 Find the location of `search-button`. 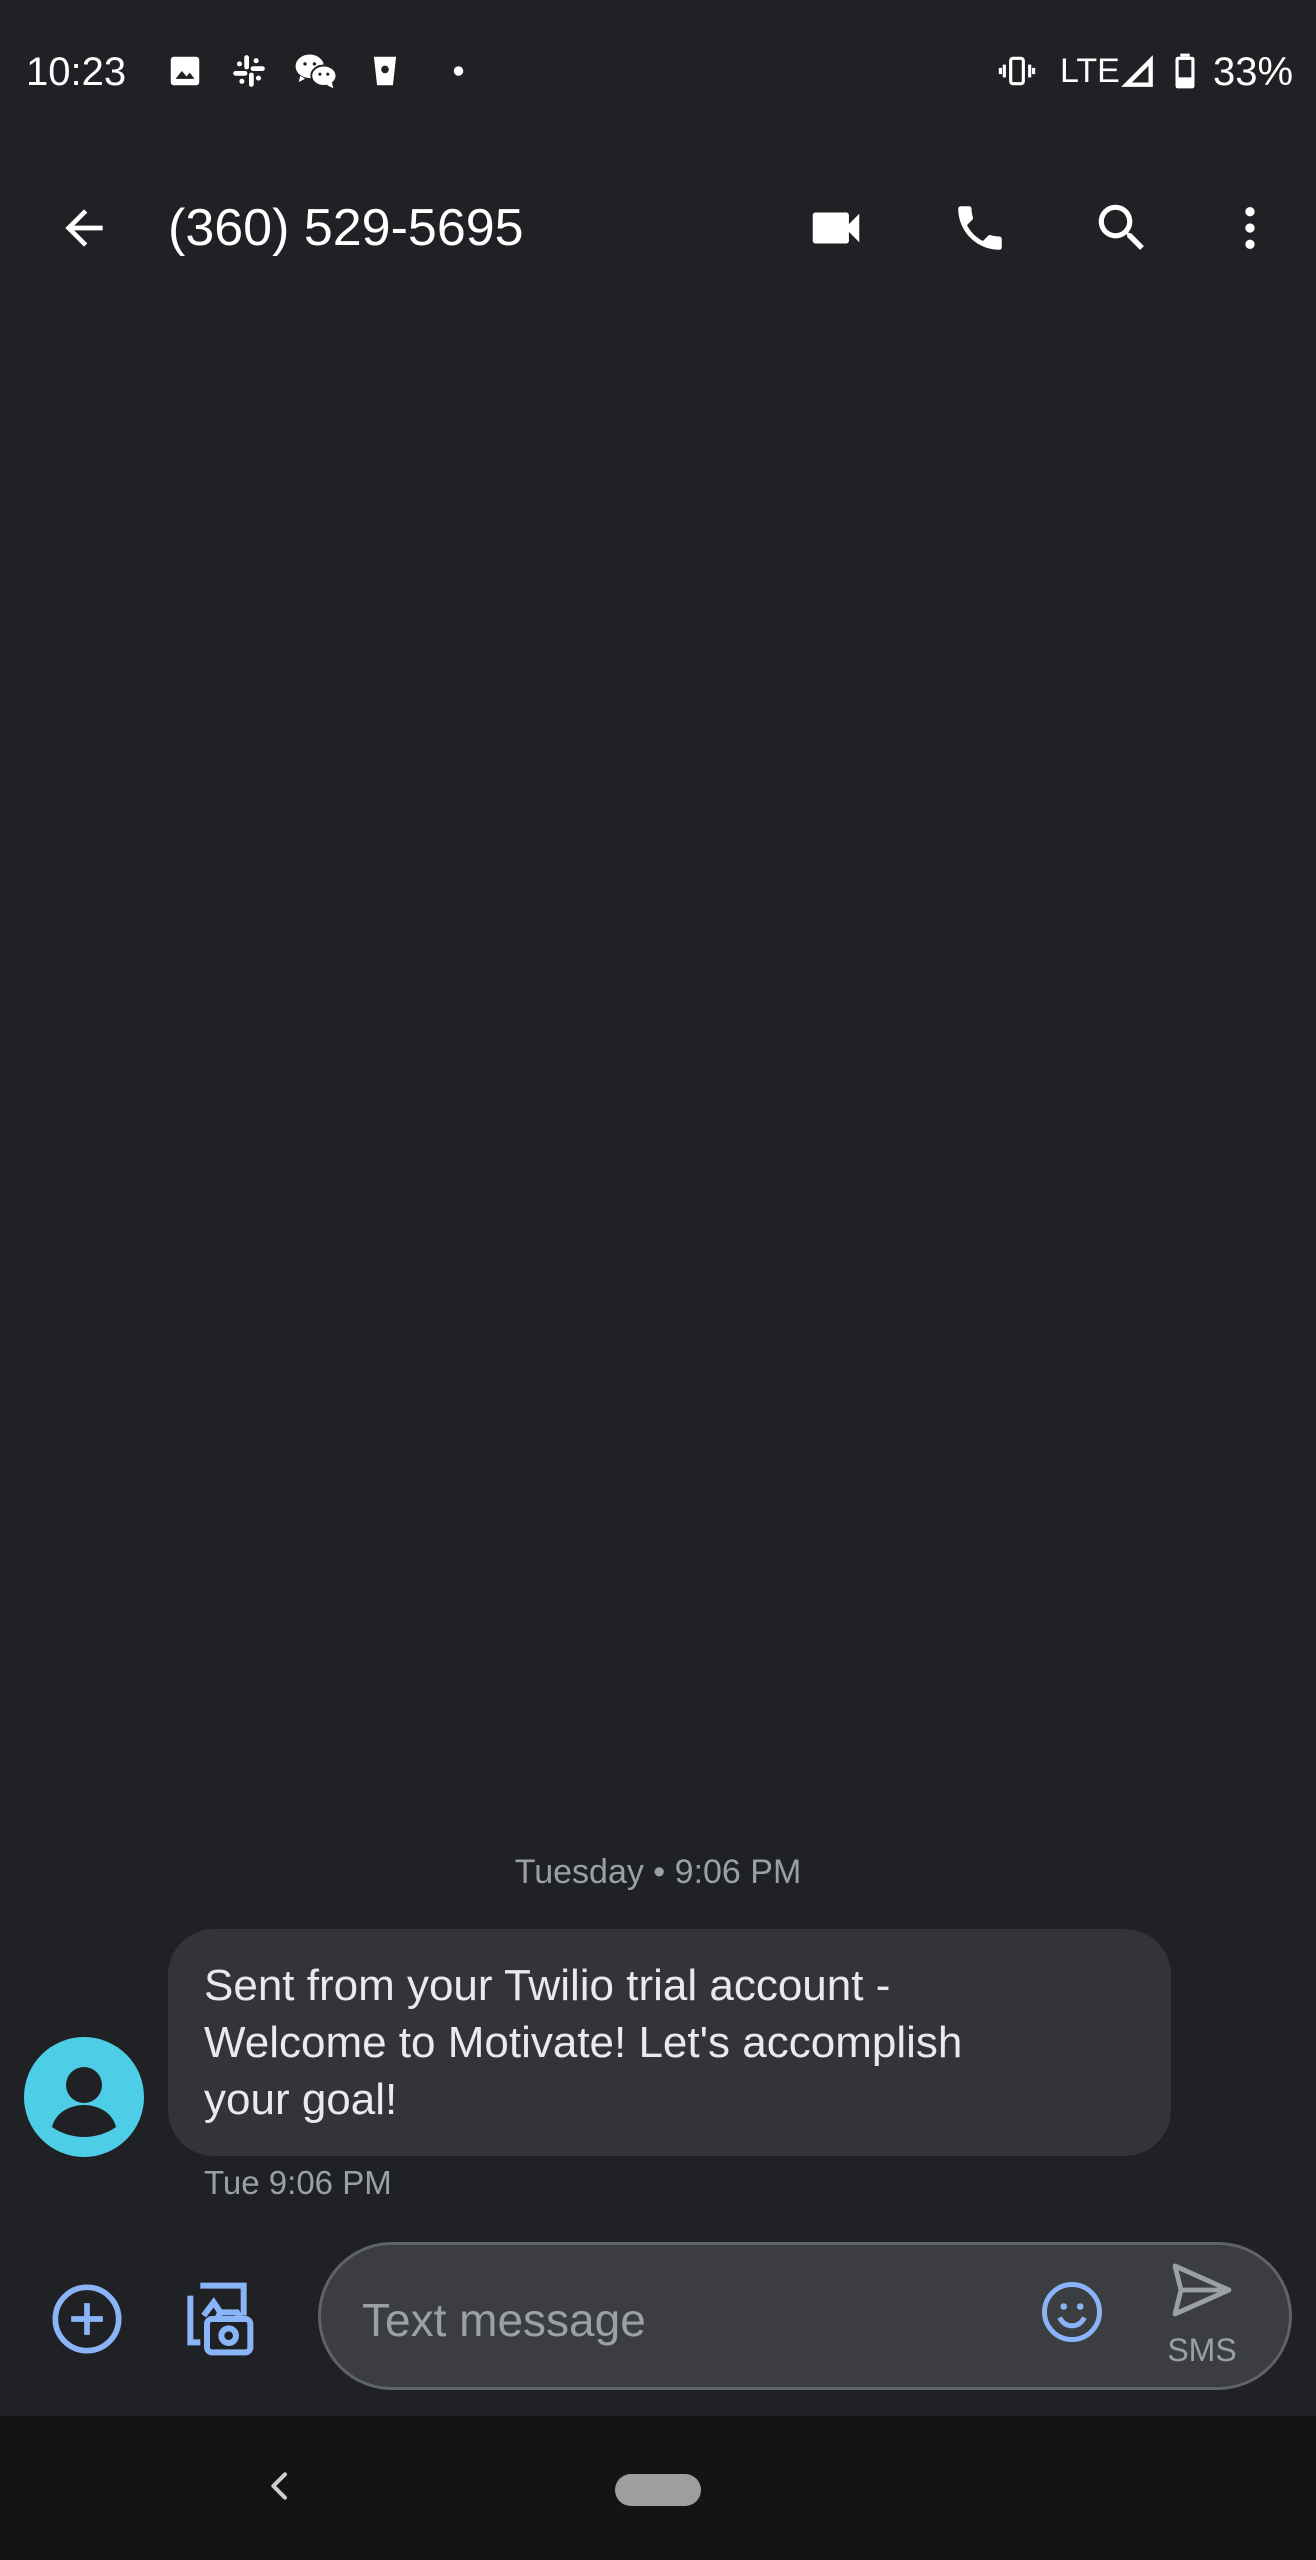

search-button is located at coordinates (1122, 228).